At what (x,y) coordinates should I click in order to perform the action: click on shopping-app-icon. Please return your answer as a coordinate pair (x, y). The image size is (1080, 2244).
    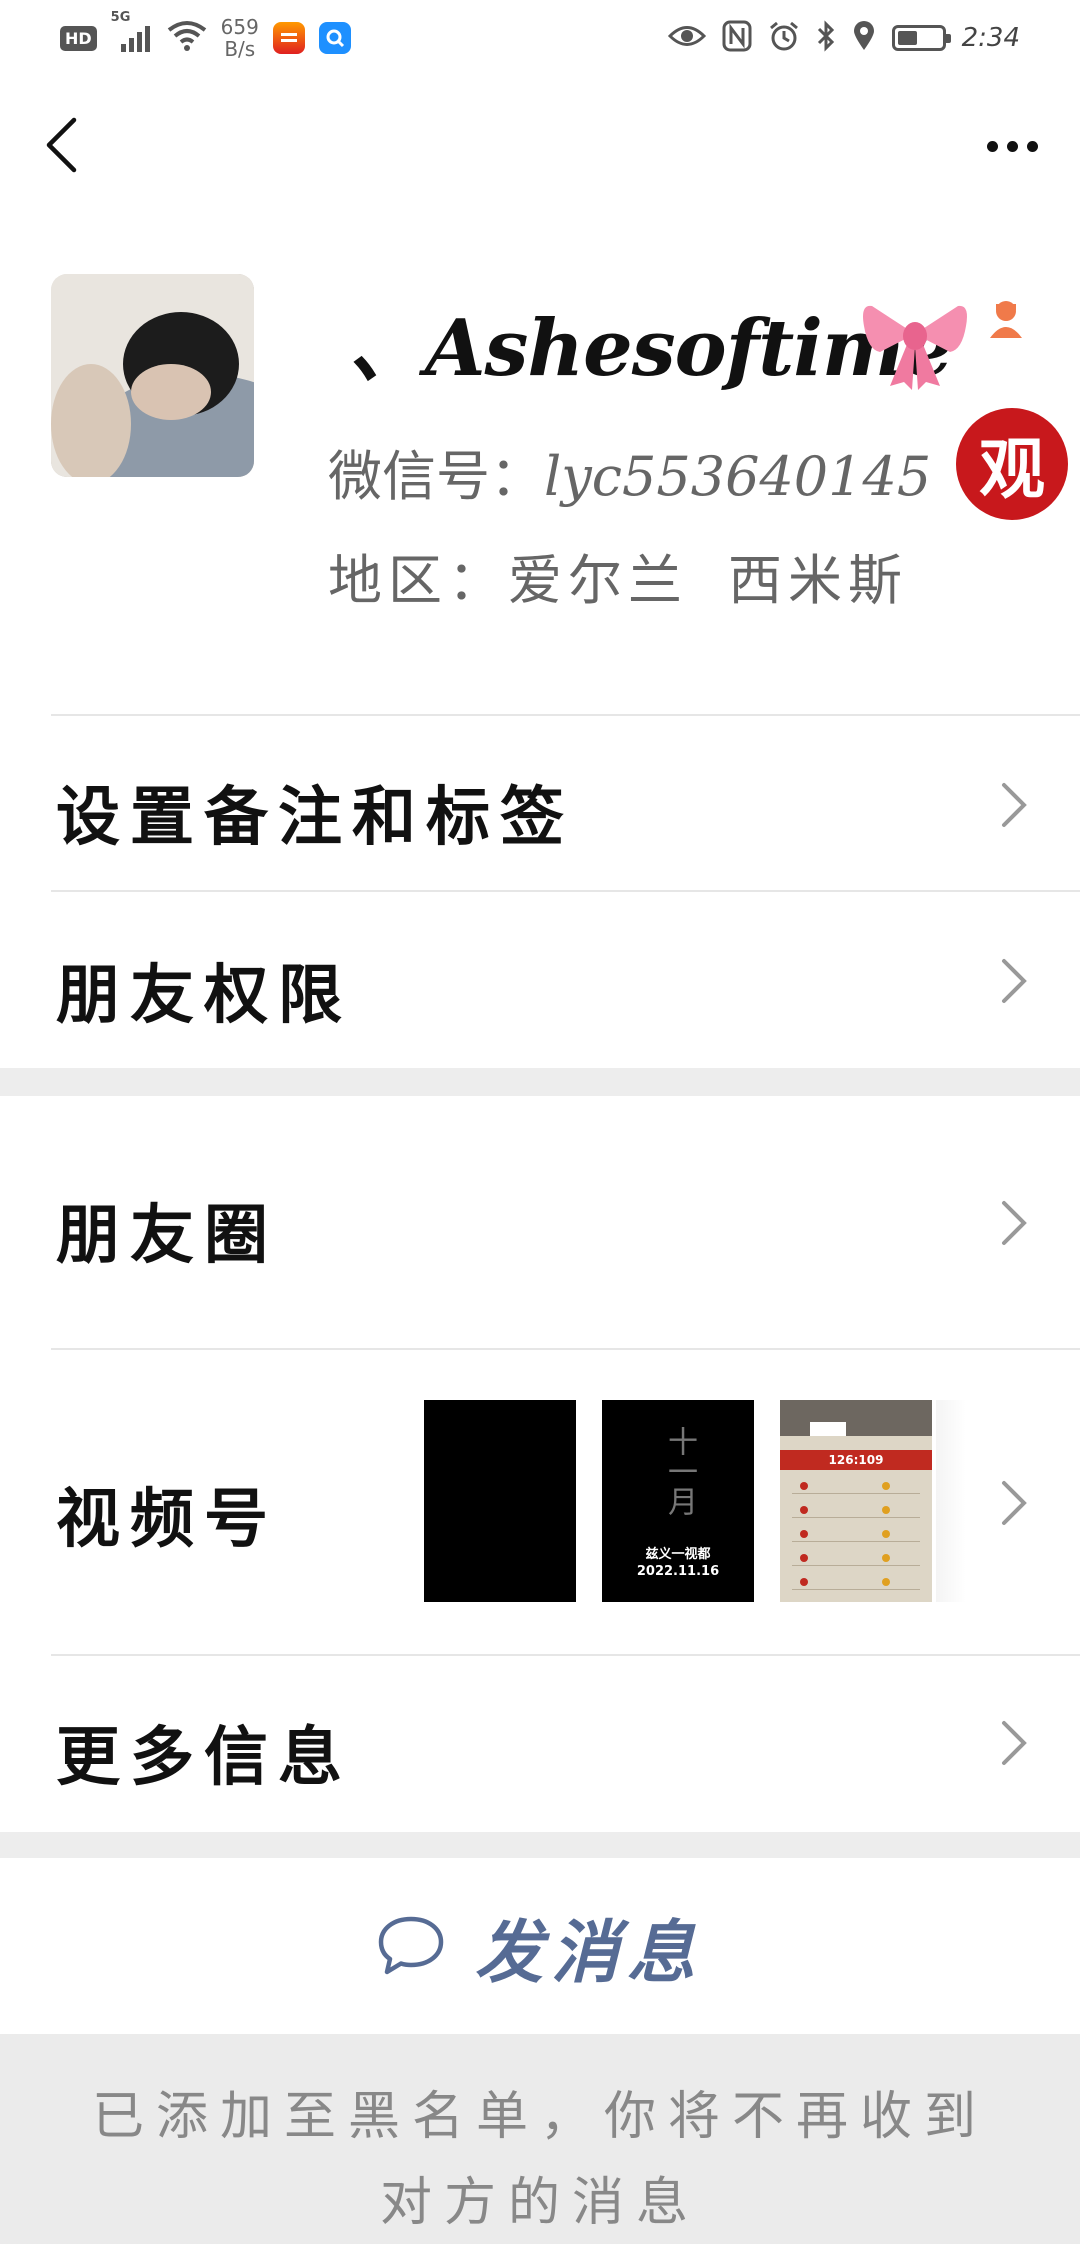
    Looking at the image, I should click on (288, 38).